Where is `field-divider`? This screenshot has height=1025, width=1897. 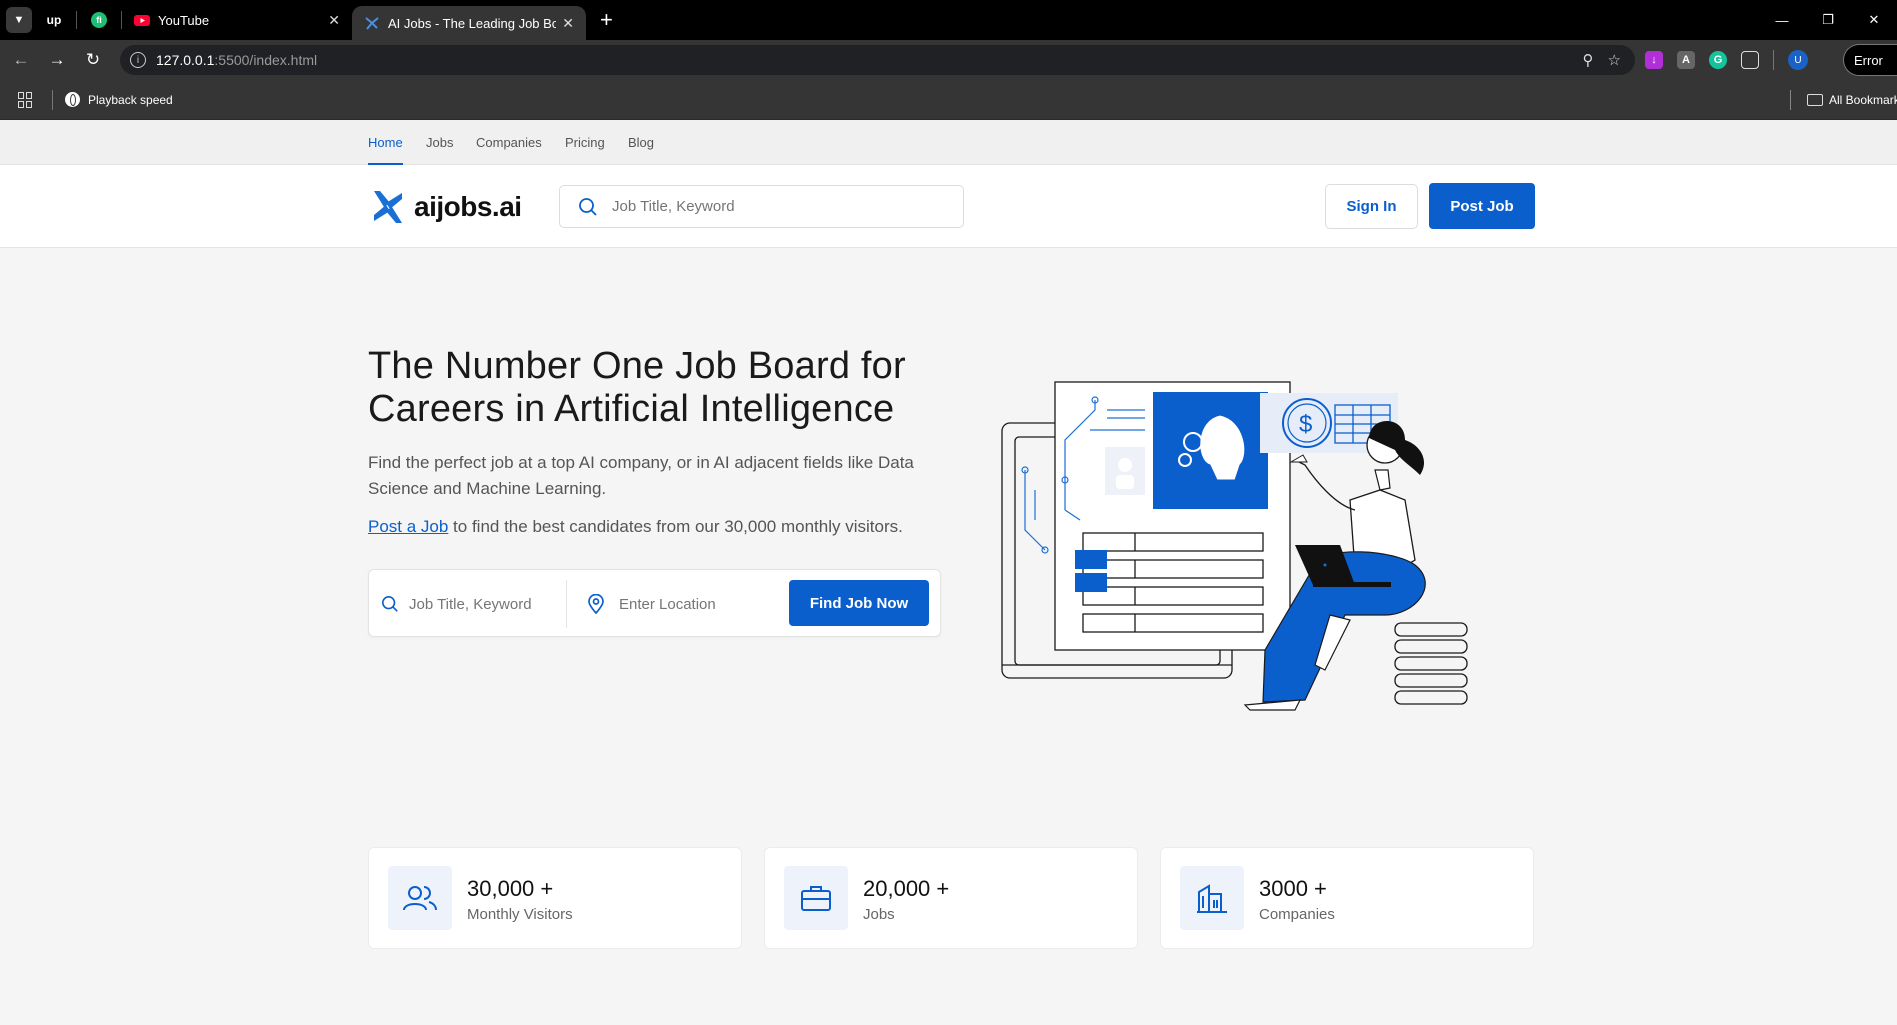 field-divider is located at coordinates (566, 604).